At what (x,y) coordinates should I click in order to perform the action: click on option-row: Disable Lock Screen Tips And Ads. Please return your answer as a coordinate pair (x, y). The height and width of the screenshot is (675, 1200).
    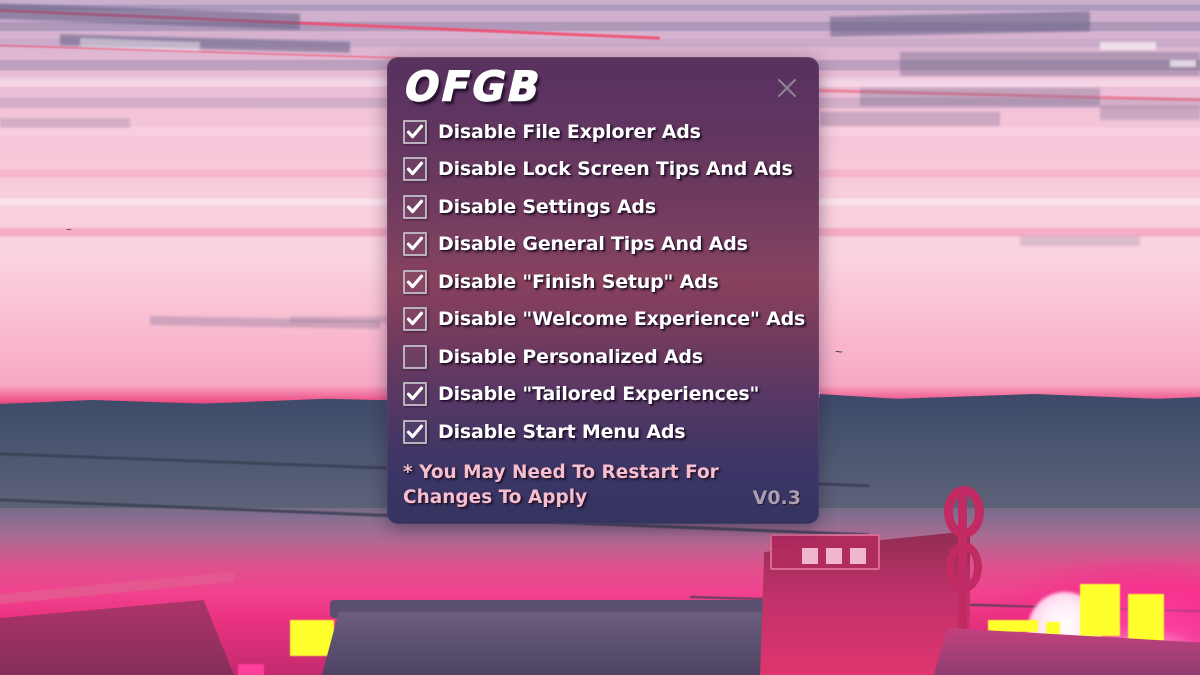
    Looking at the image, I should click on (603, 170).